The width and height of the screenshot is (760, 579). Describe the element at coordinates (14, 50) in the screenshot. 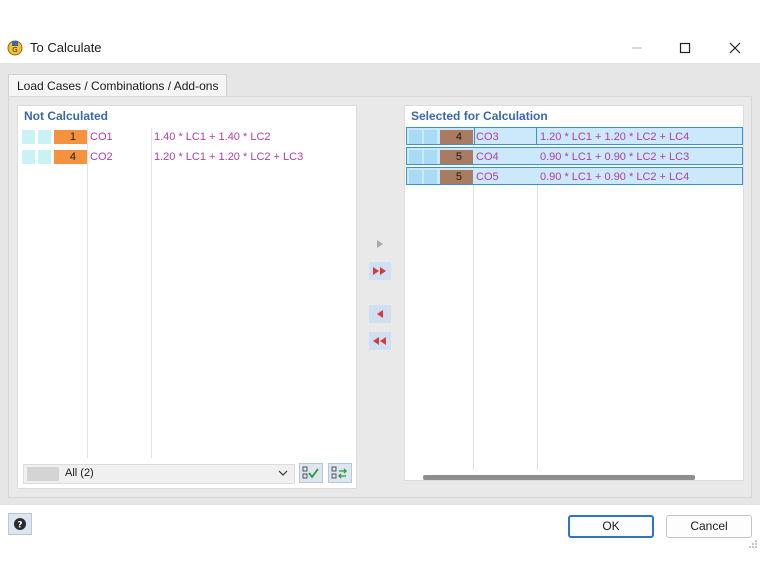

I see `svg-text: G` at that location.